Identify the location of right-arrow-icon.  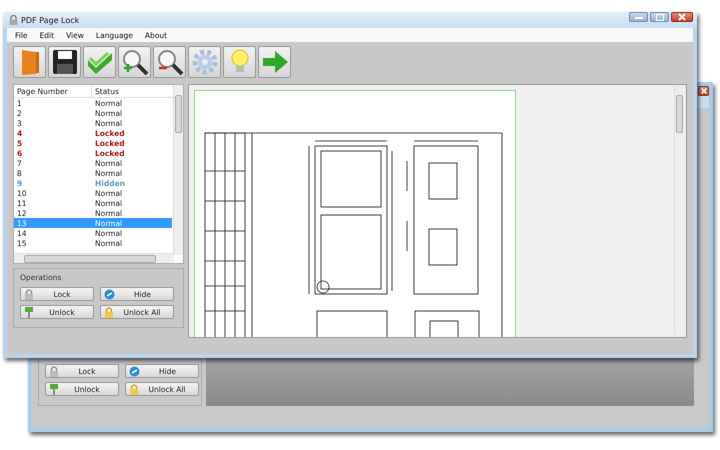
(274, 62).